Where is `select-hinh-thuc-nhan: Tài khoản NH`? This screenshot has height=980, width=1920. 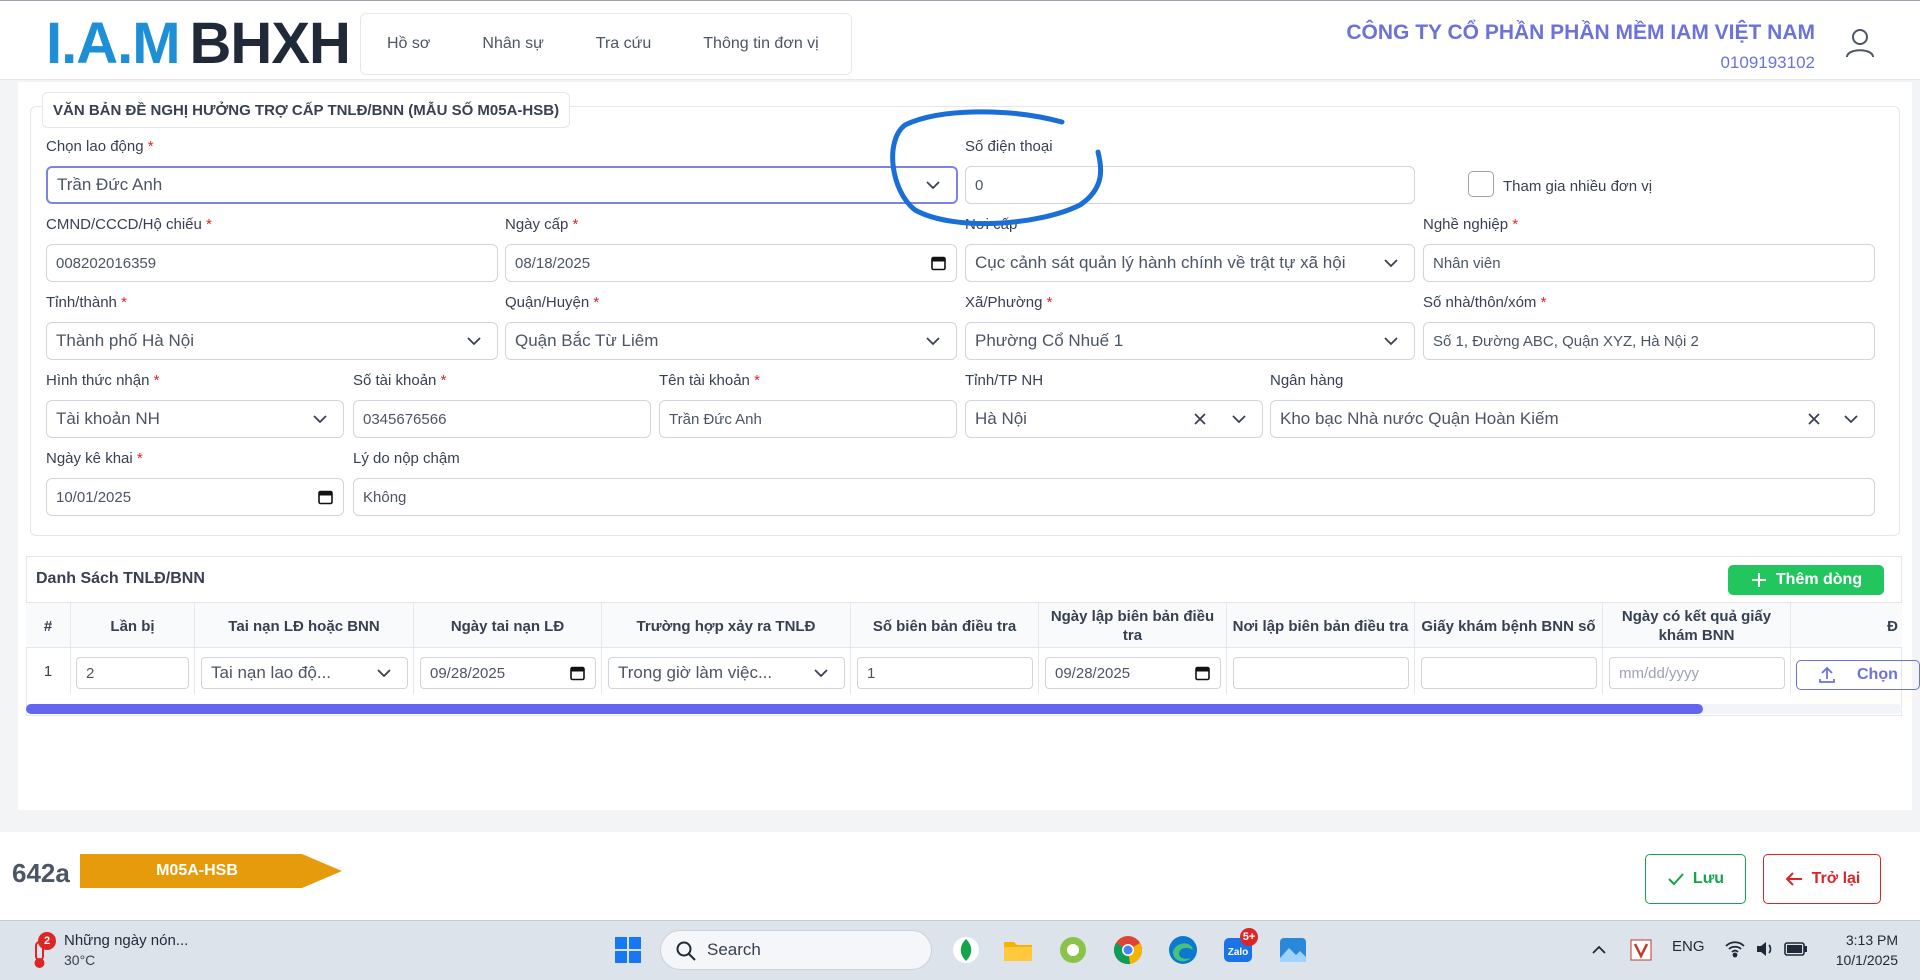
select-hinh-thuc-nhan: Tài khoản NH is located at coordinates (195, 419).